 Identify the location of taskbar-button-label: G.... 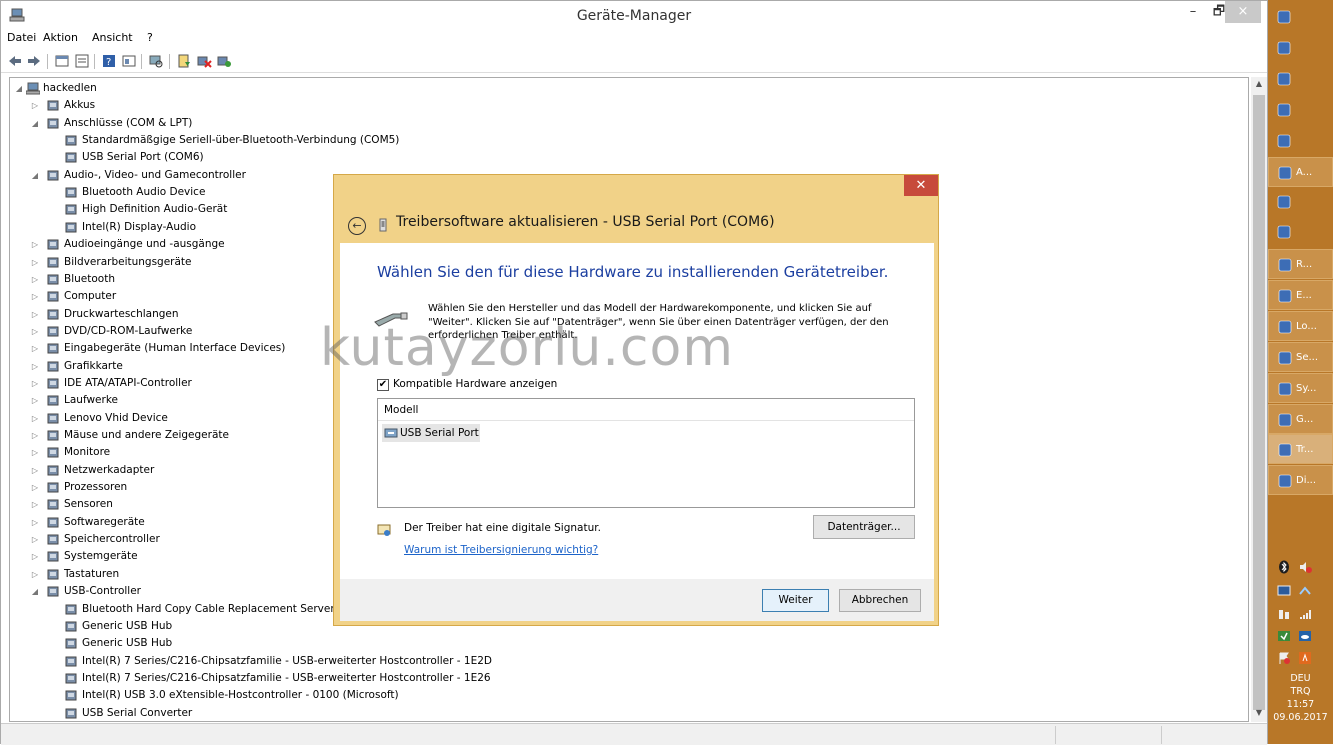
(1305, 419).